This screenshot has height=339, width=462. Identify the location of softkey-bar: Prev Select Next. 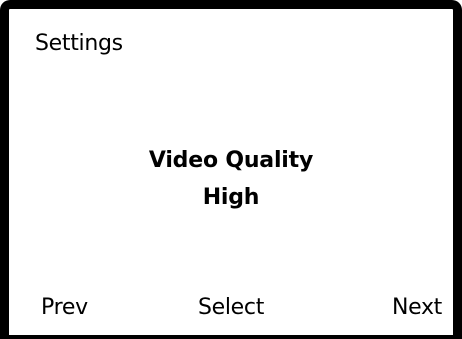
(231, 310).